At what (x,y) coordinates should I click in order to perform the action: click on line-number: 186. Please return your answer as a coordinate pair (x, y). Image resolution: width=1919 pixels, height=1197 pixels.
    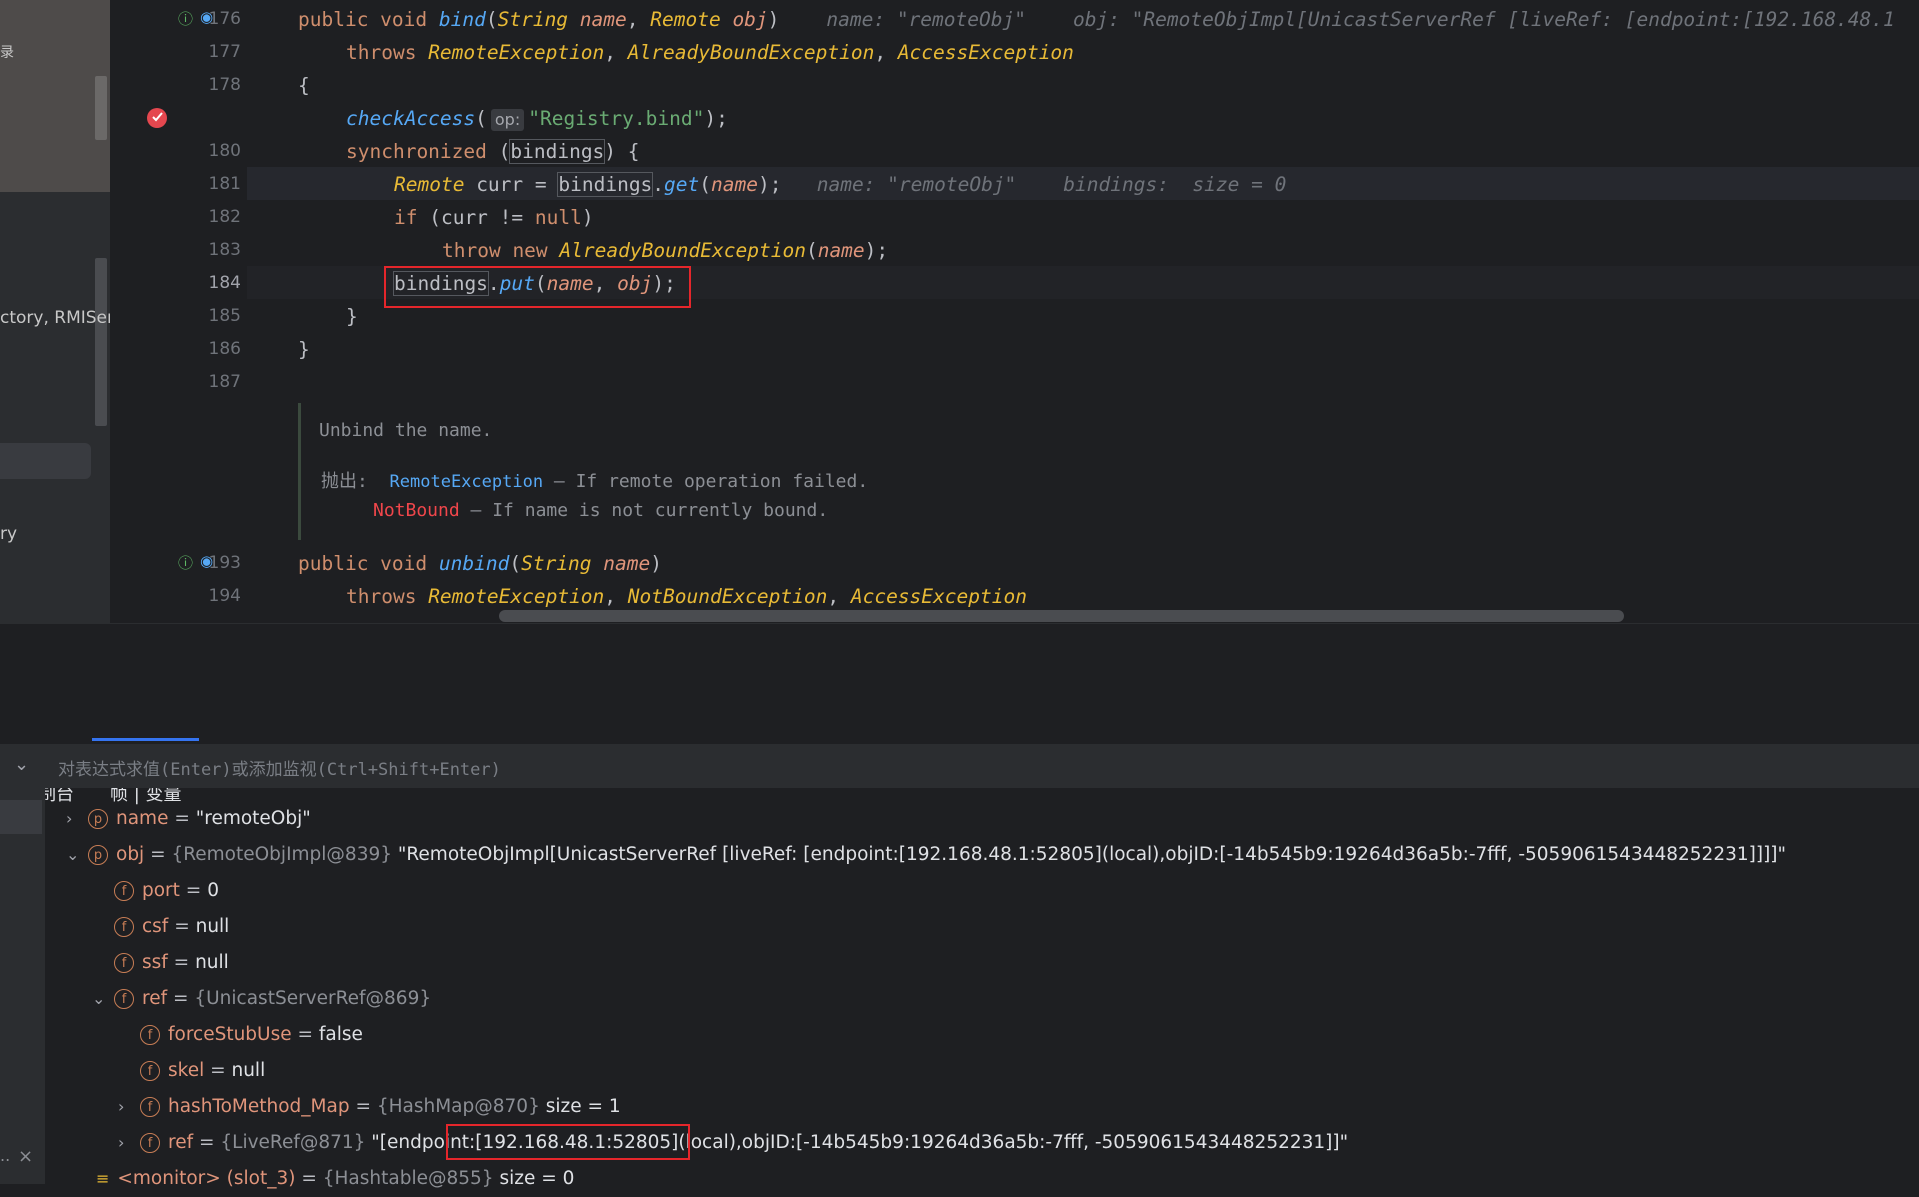
    Looking at the image, I should click on (224, 349).